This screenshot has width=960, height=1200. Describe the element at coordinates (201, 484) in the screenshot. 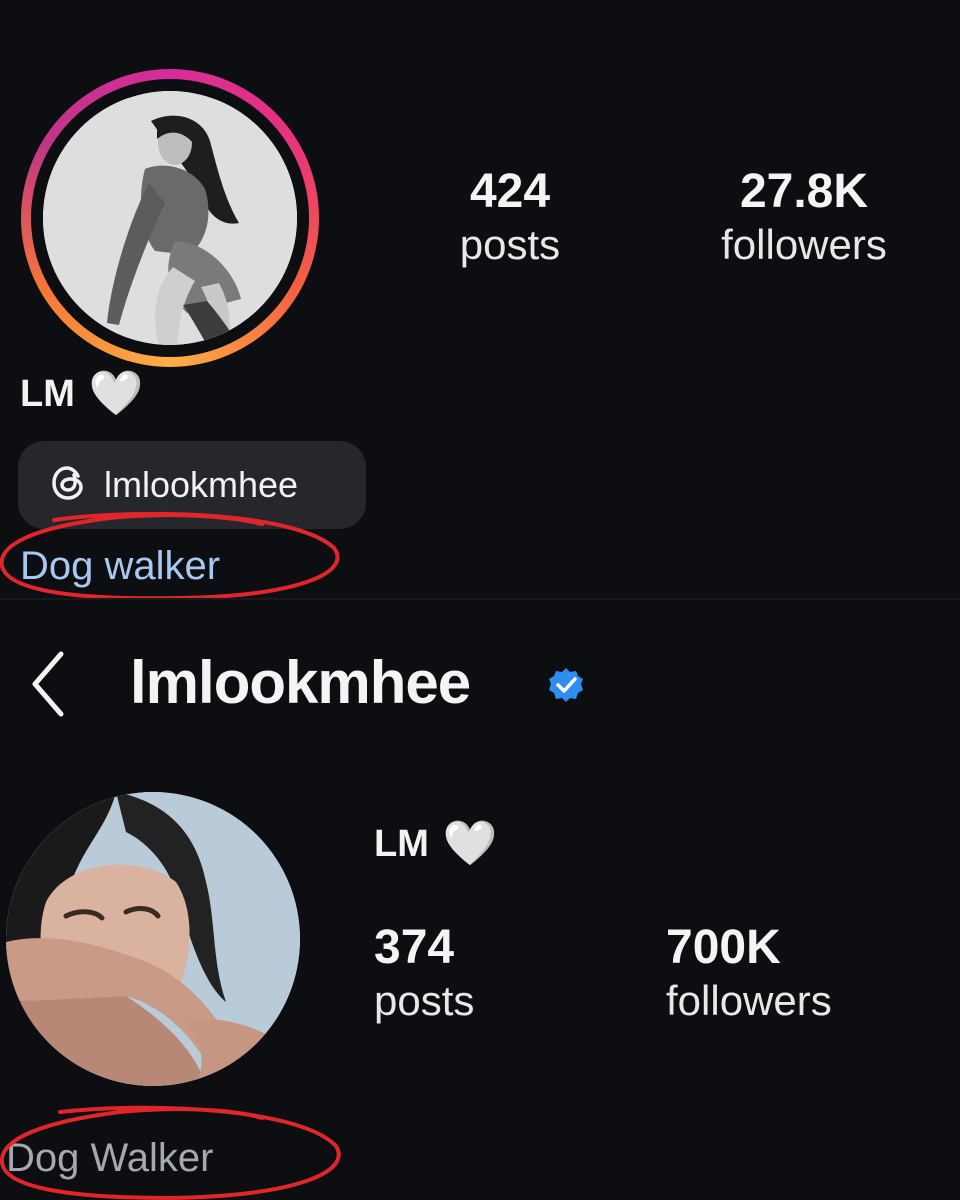

I see `threads-handle: lmlookmhee` at that location.